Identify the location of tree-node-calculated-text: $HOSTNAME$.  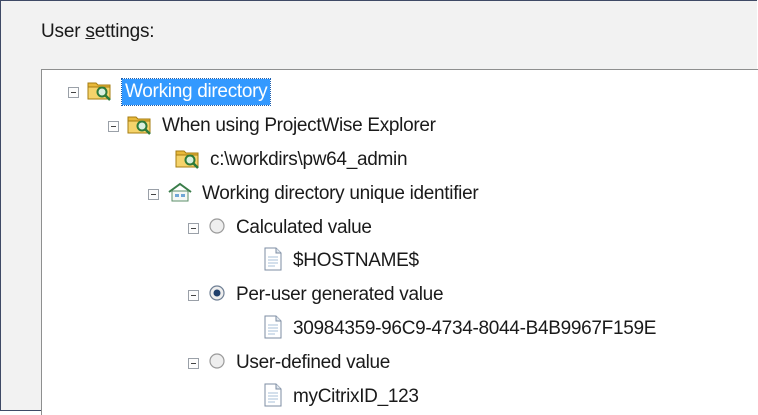
(340, 261).